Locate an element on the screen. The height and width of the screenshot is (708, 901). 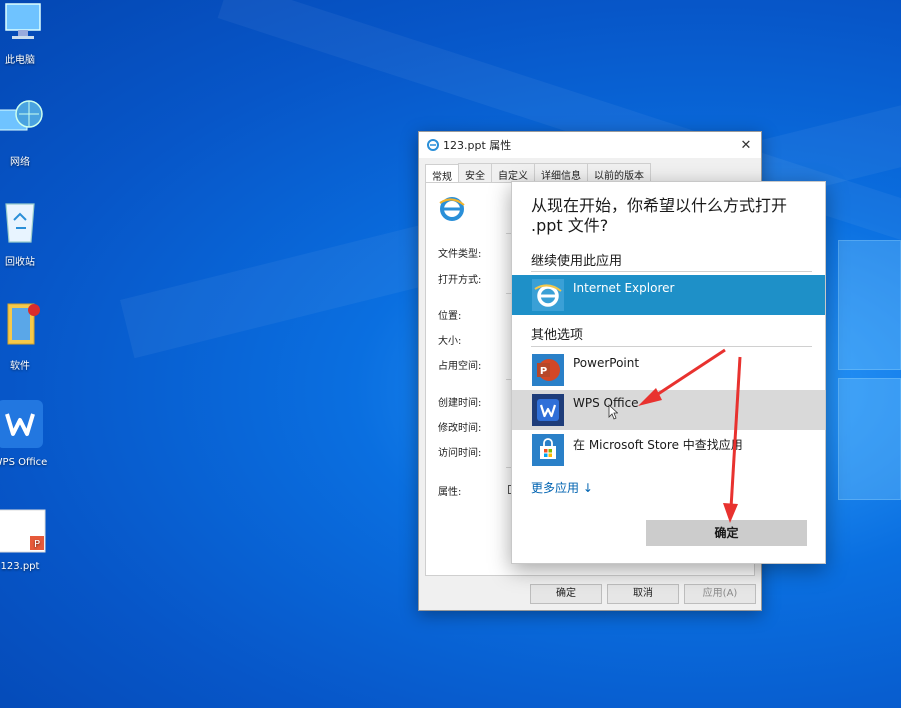
app-option-internet-explorer: Internet Explorer is located at coordinates (668, 295).